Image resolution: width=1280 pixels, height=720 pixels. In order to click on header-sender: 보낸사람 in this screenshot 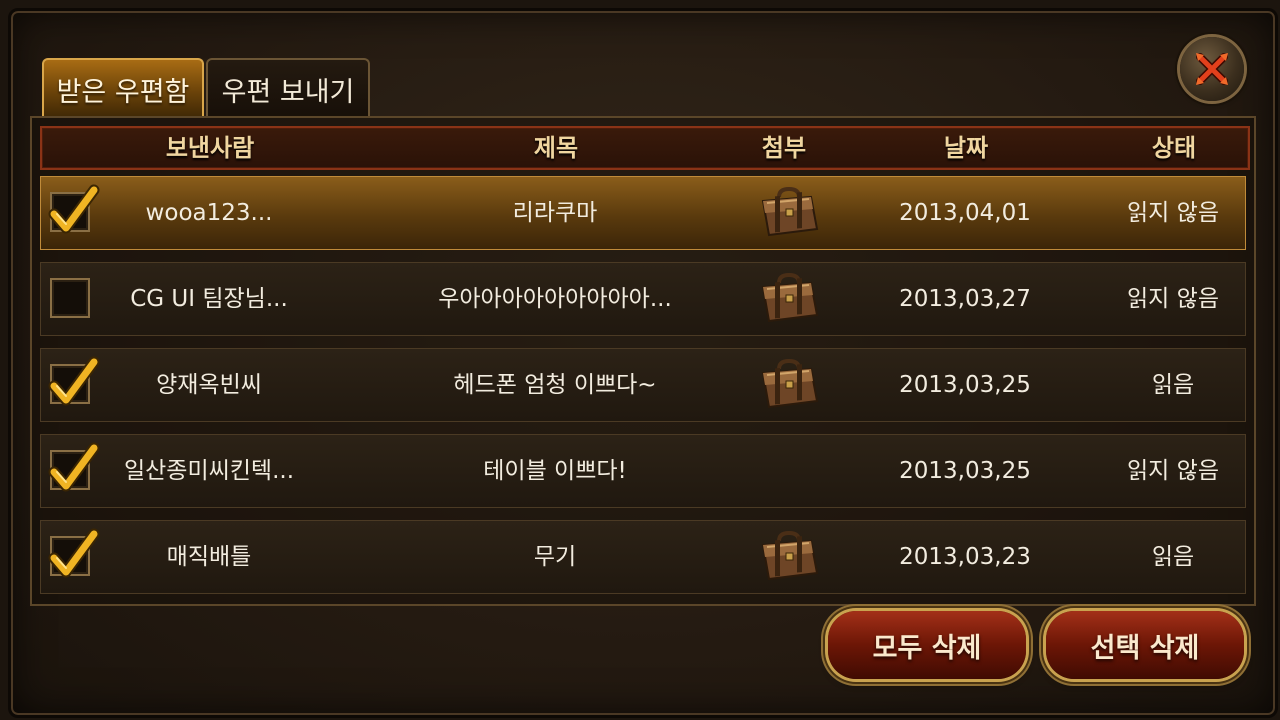, I will do `click(210, 148)`.